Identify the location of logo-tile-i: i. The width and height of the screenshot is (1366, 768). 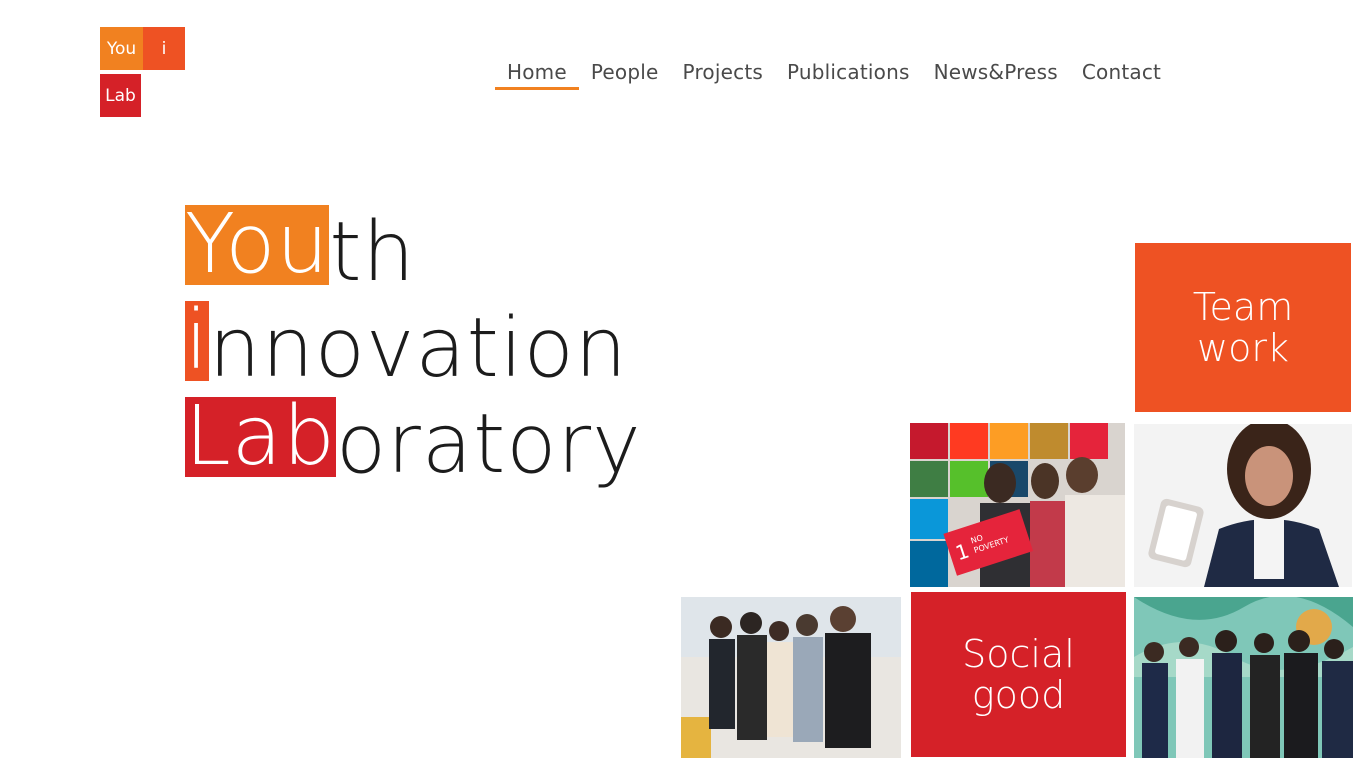
(164, 48).